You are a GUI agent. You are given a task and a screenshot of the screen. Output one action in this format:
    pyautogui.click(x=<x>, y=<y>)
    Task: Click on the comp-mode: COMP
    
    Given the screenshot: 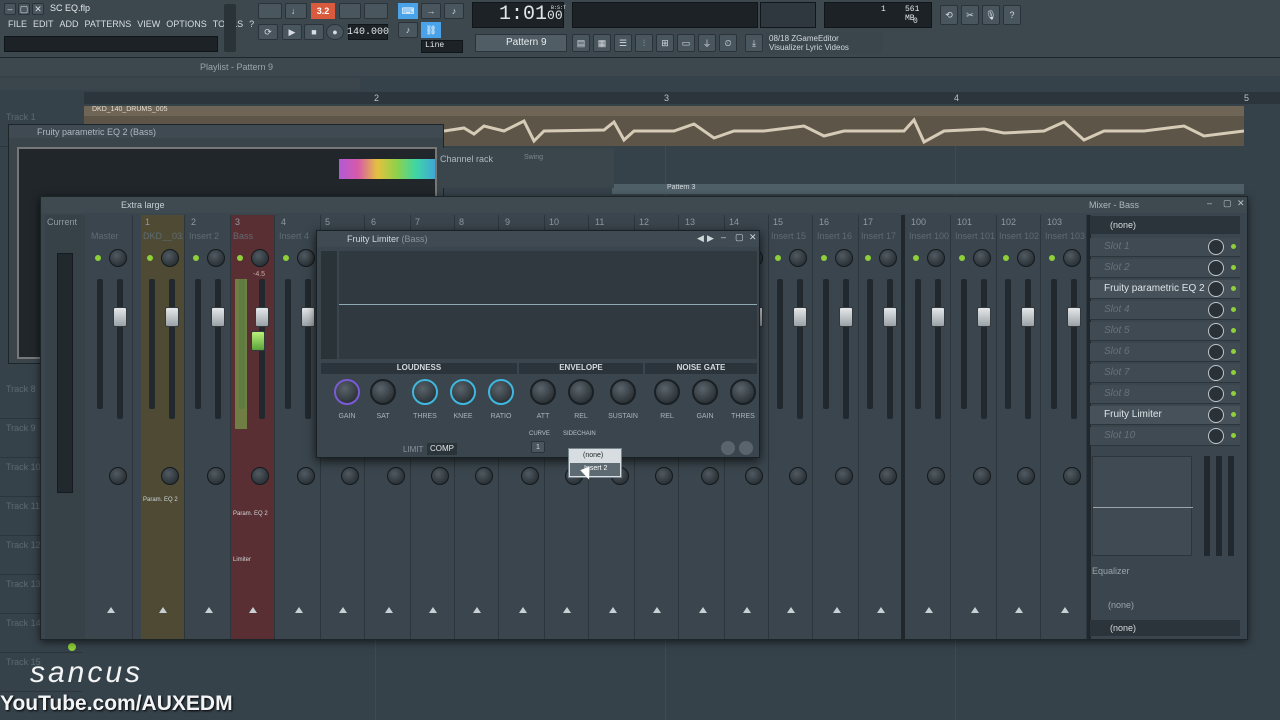 What is the action you would take?
    pyautogui.click(x=442, y=449)
    